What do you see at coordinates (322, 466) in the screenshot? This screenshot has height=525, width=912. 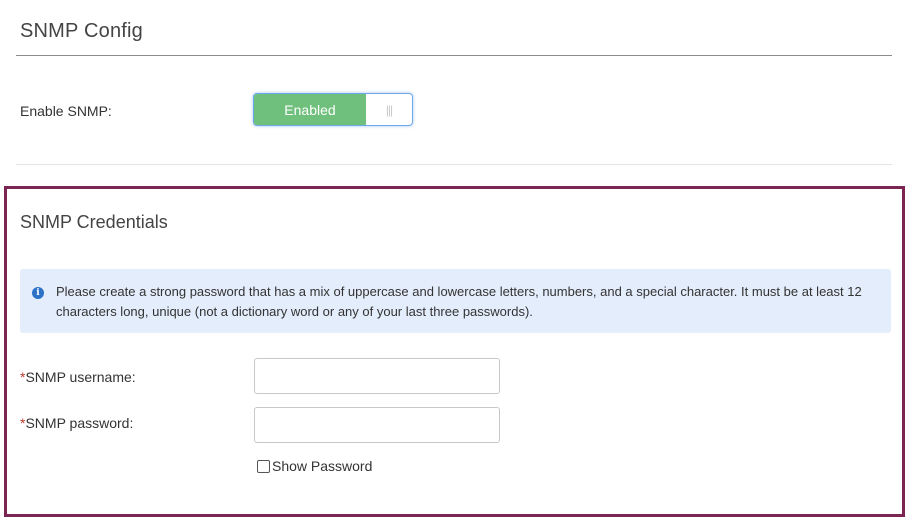 I see `show-password-label: Show Password` at bounding box center [322, 466].